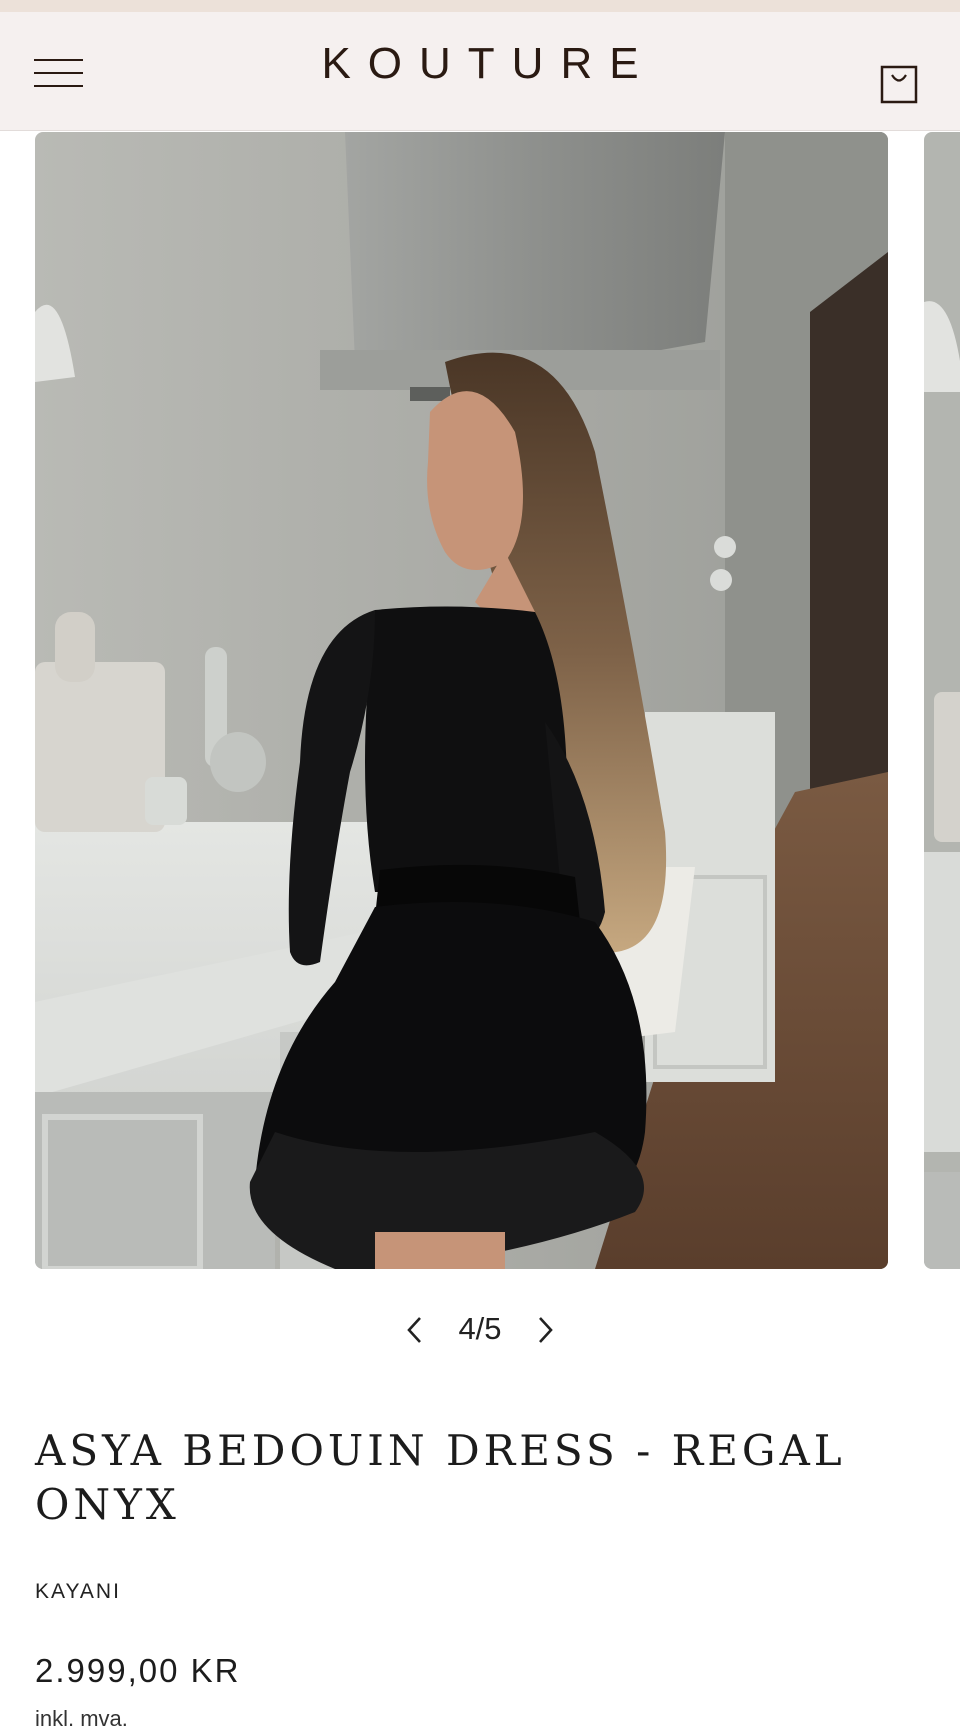 This screenshot has height=1732, width=960. I want to click on product-image-next, so click(942, 700).